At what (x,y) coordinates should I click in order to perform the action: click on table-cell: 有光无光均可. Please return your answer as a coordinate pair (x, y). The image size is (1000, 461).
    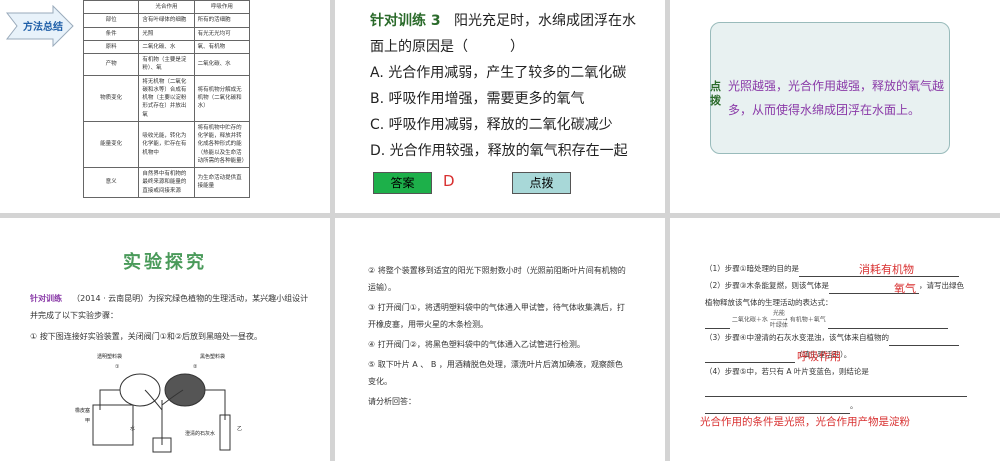
    Looking at the image, I should click on (222, 33).